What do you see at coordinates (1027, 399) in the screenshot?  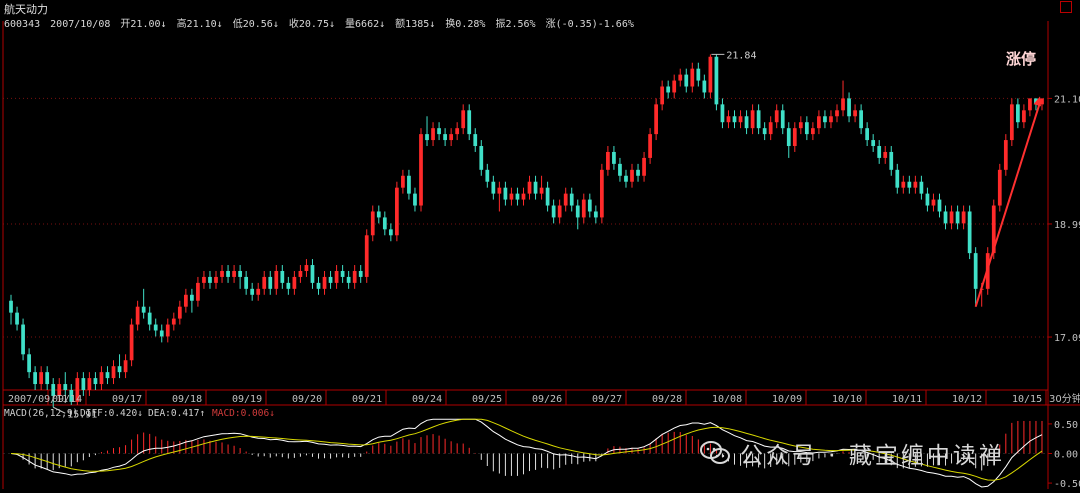 I see `date-tick-label: 10/15` at bounding box center [1027, 399].